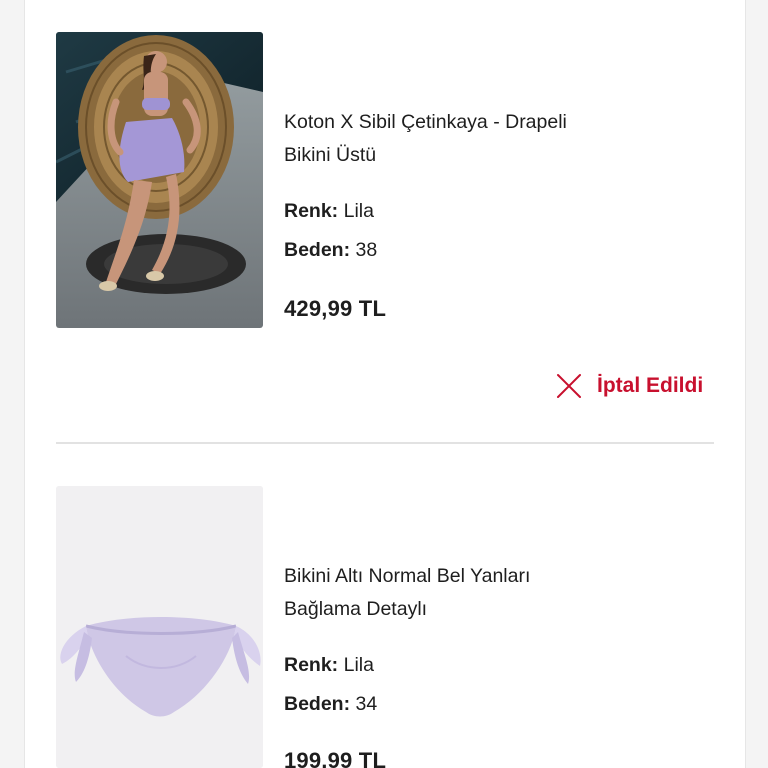  I want to click on cancelled-status: İptal Edildi, so click(629, 386).